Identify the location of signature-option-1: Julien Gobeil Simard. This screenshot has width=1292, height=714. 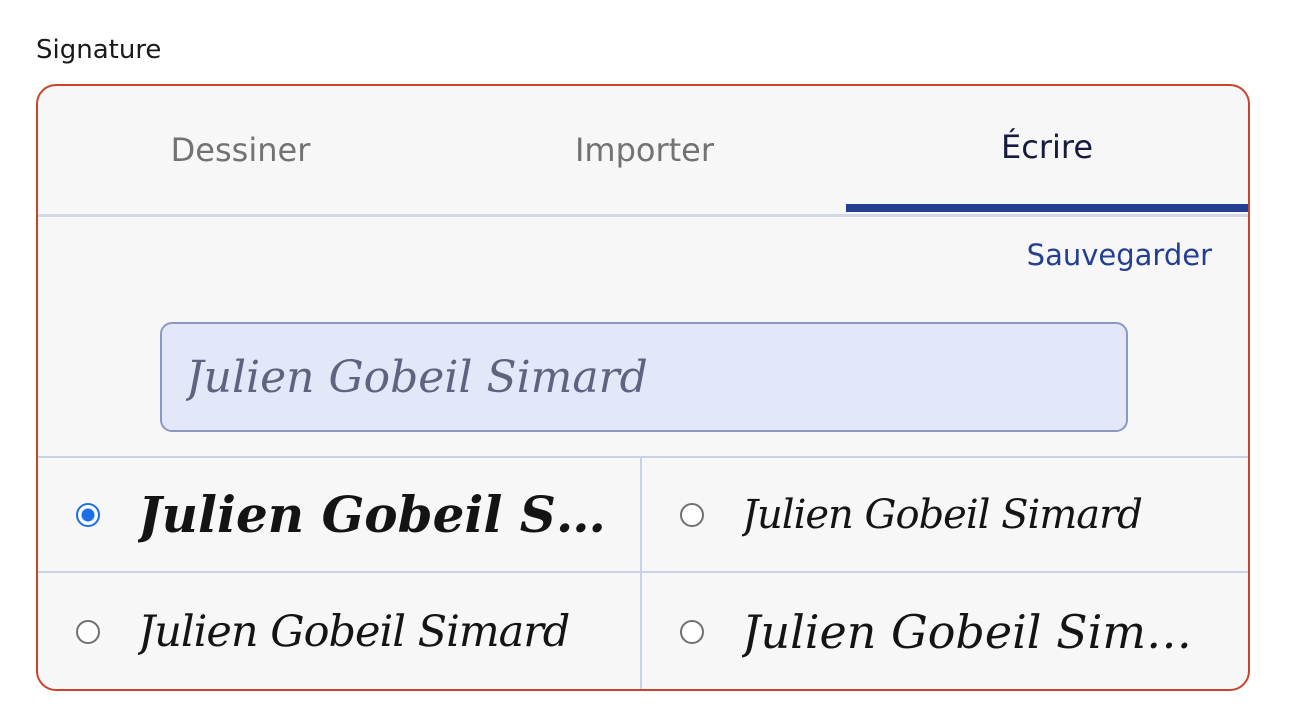
(340, 515).